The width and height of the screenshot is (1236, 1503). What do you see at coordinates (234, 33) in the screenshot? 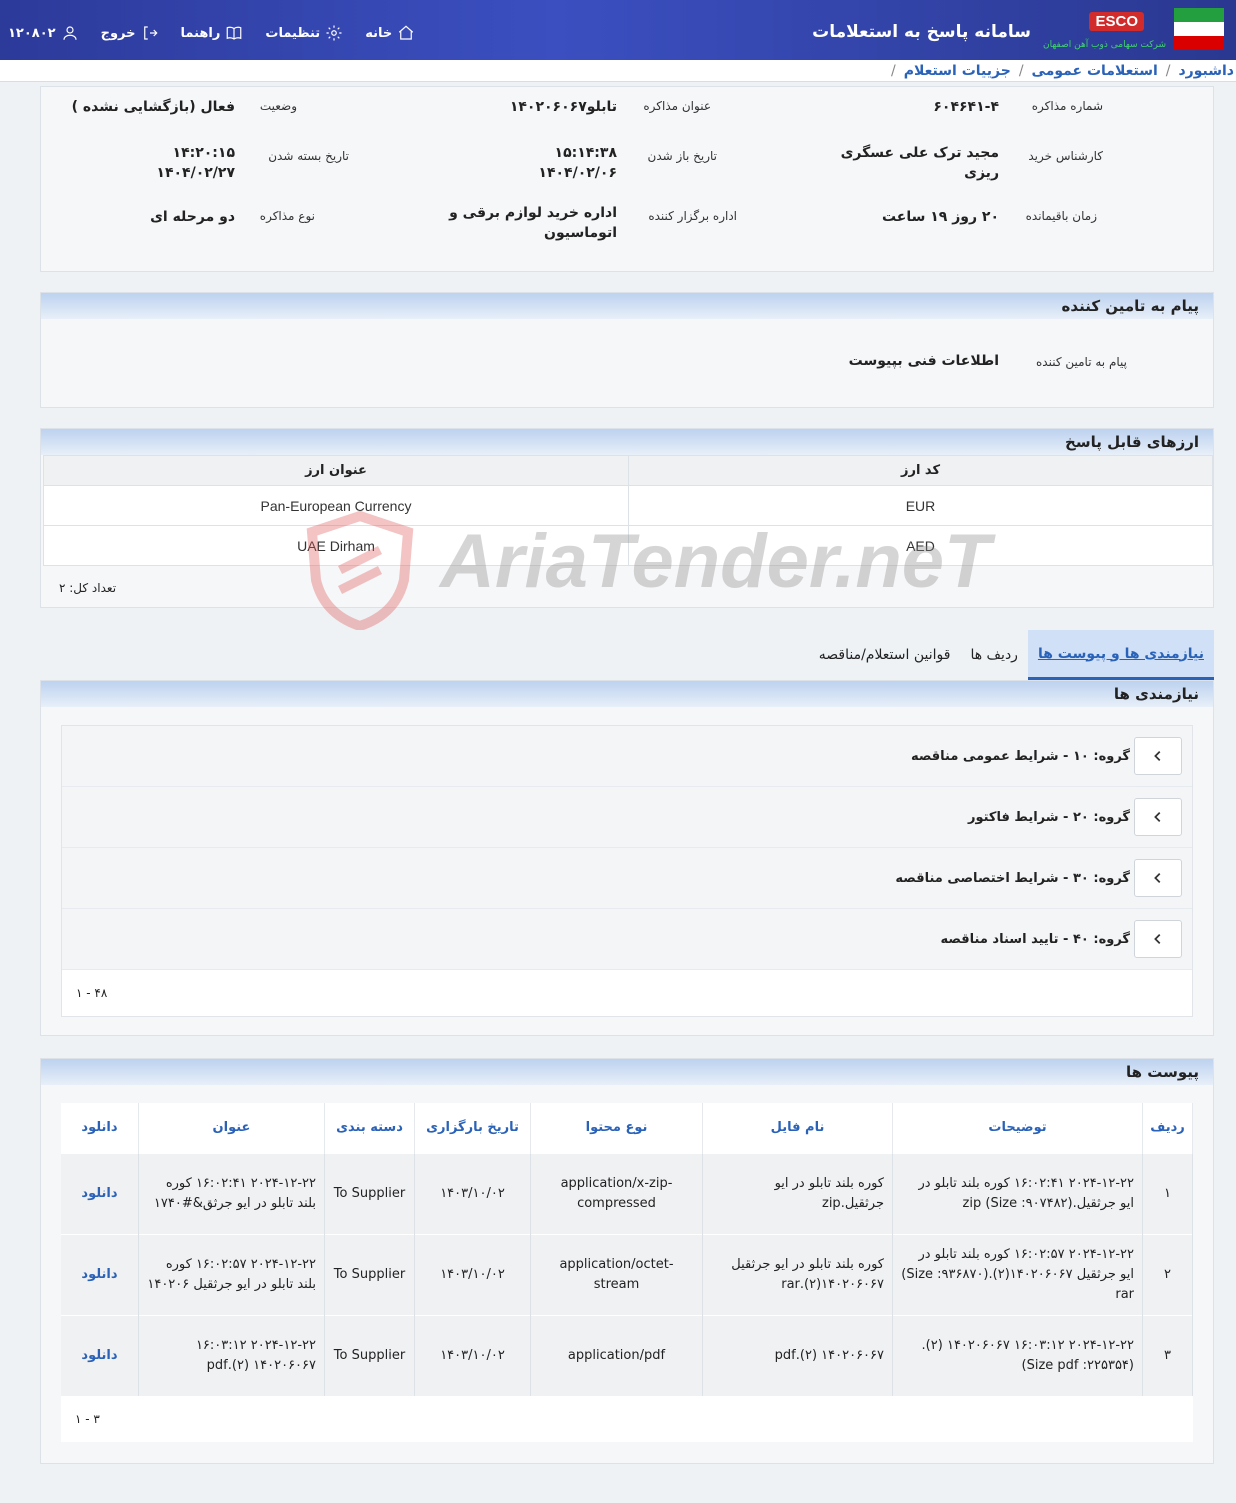
I see `book-icon` at bounding box center [234, 33].